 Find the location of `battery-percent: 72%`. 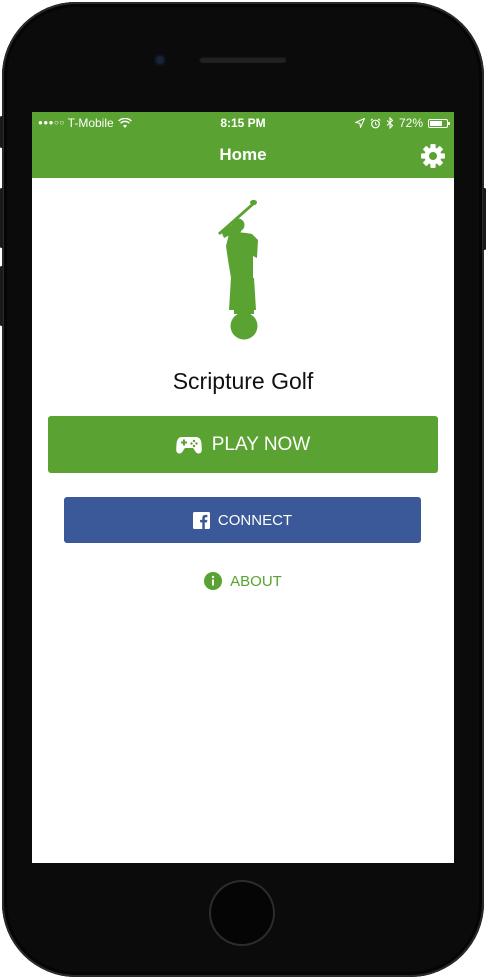

battery-percent: 72% is located at coordinates (410, 123).